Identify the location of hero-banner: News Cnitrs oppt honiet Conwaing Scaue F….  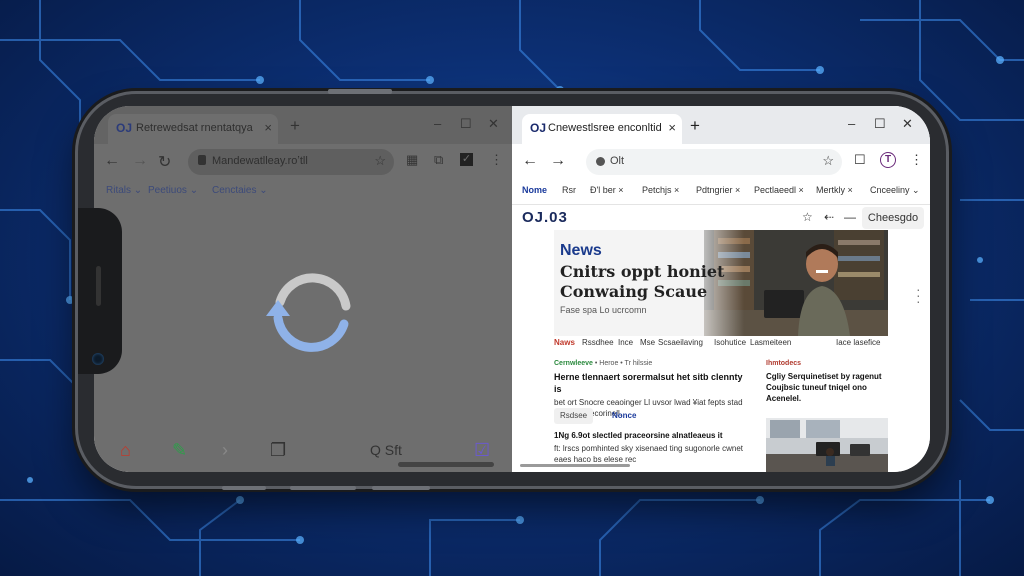
(721, 283).